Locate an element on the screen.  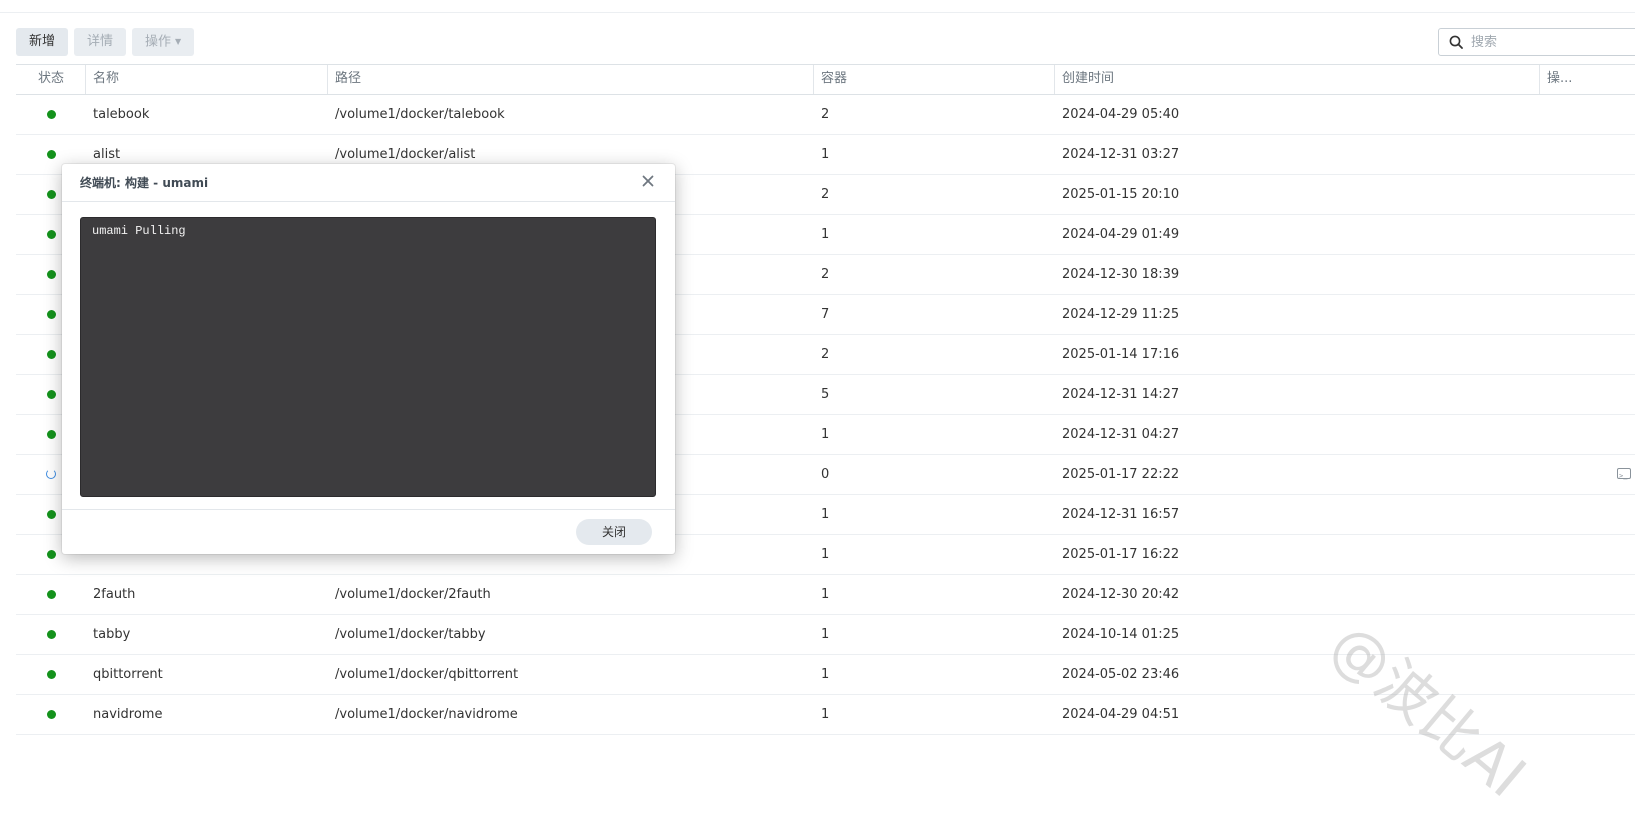
created-cell: 2024-12-31 04:27 is located at coordinates (1121, 434).